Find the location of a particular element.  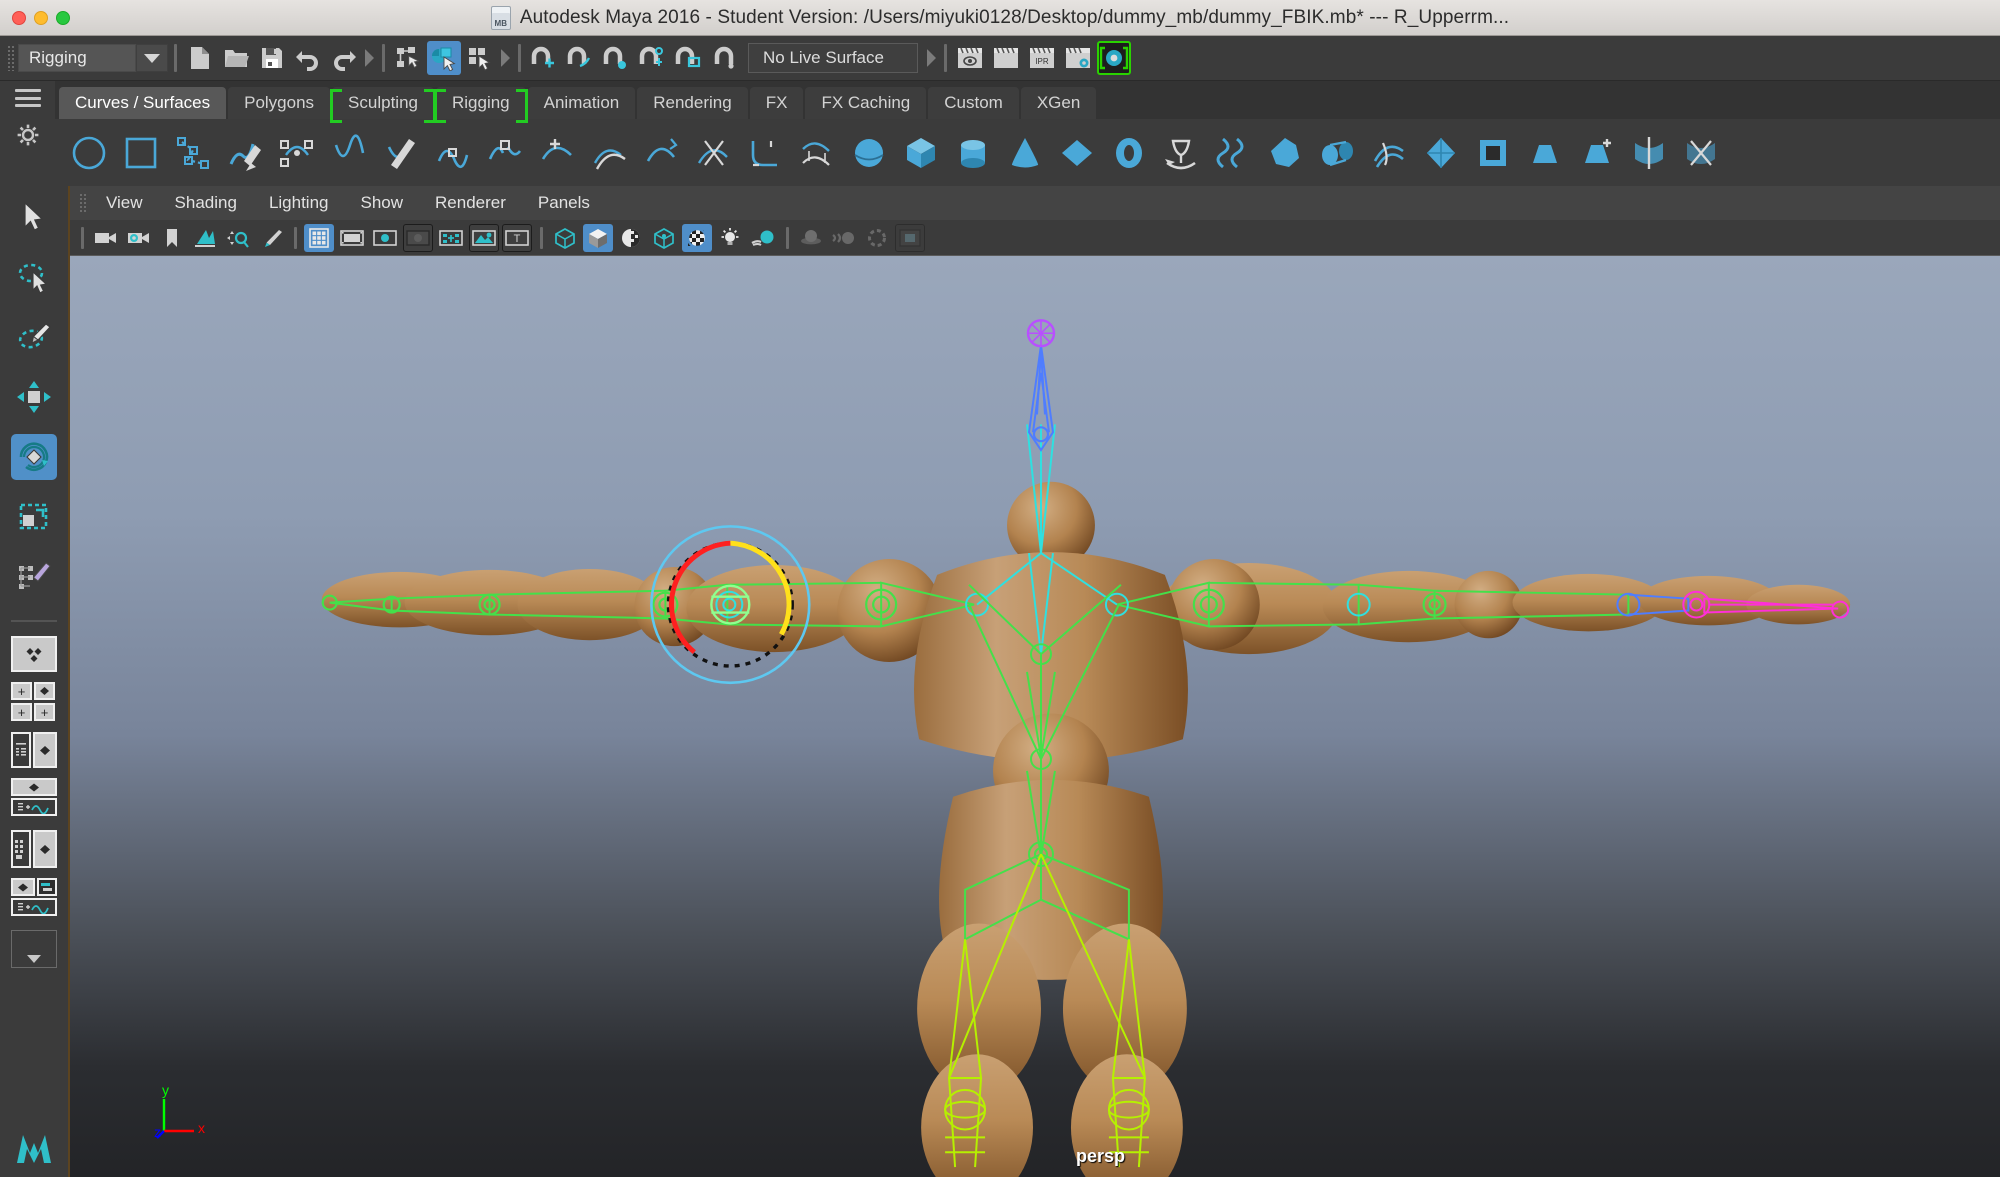

select-tool-button is located at coordinates (34, 217).